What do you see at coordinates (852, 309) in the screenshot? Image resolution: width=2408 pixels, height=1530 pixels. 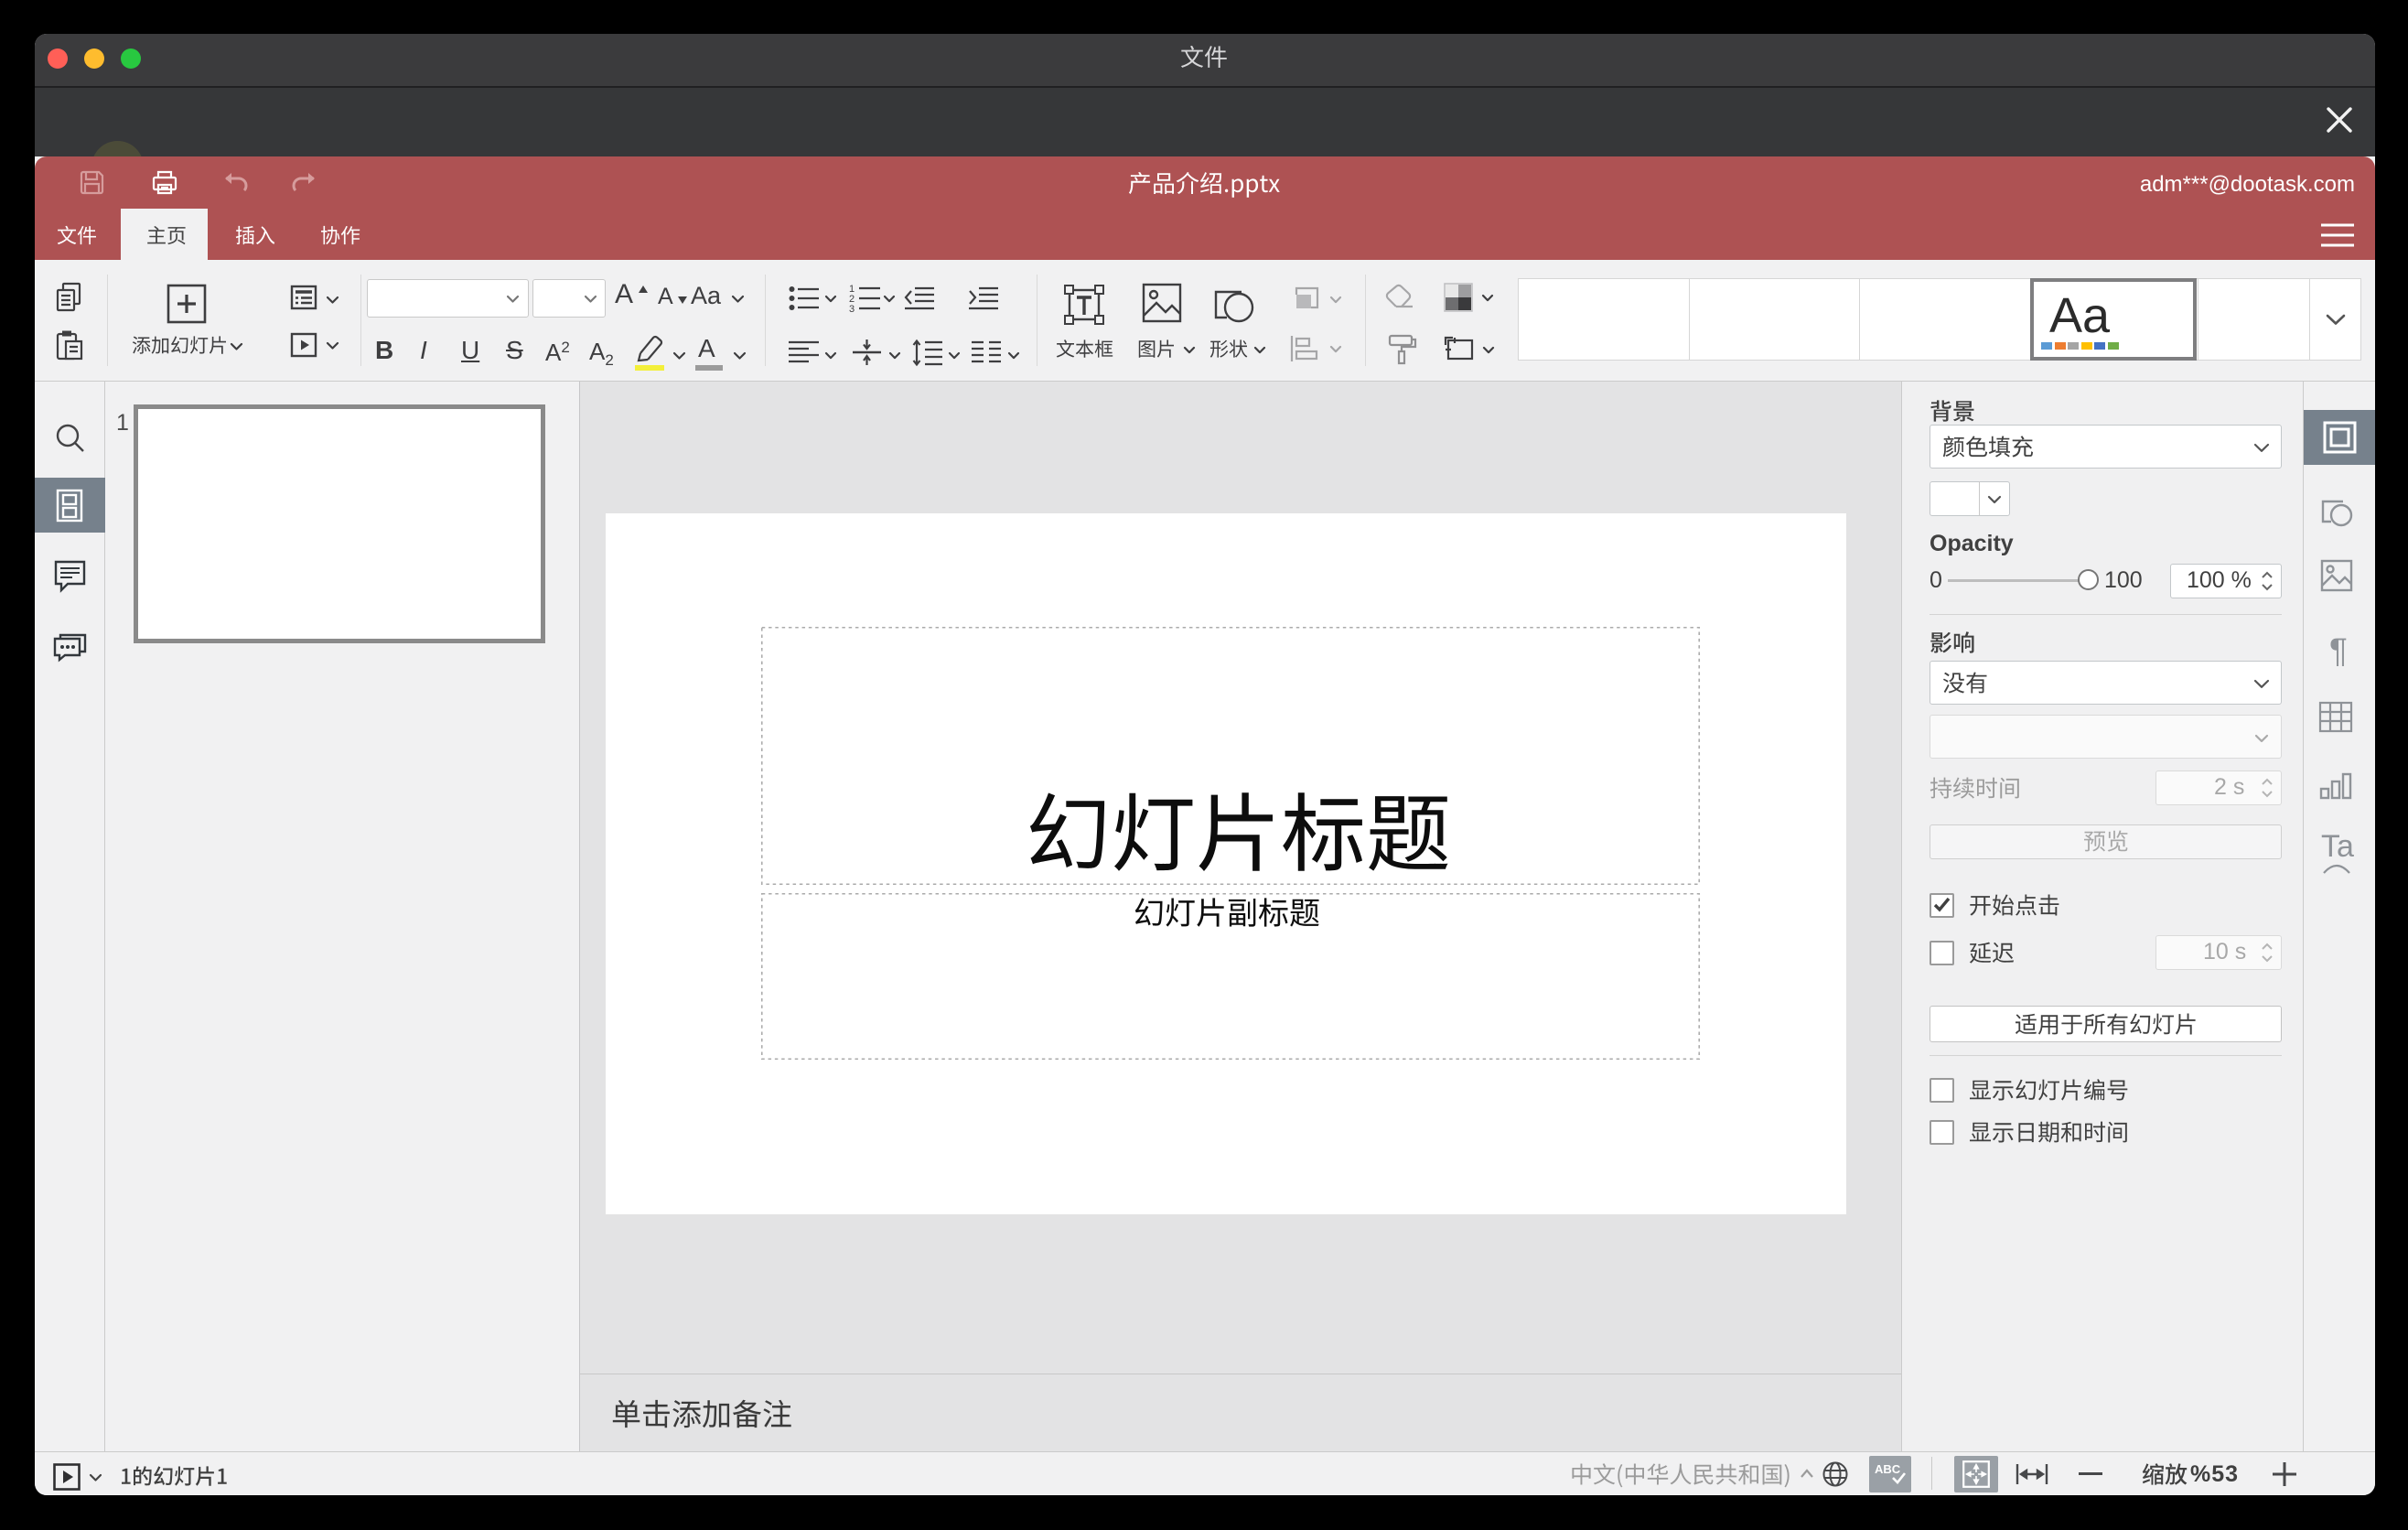 I see `svg-text: 3` at bounding box center [852, 309].